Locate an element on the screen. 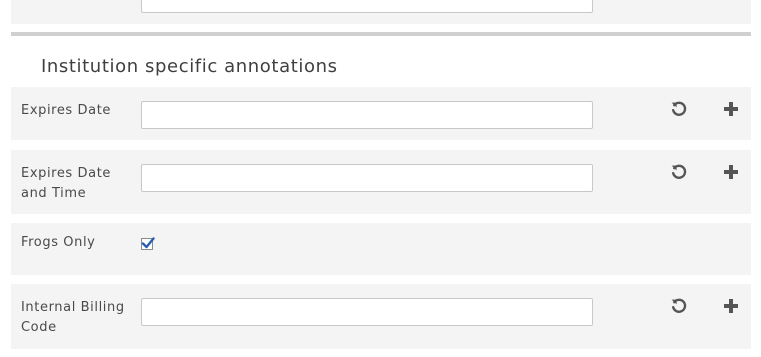  previous-field-input is located at coordinates (367, 6).